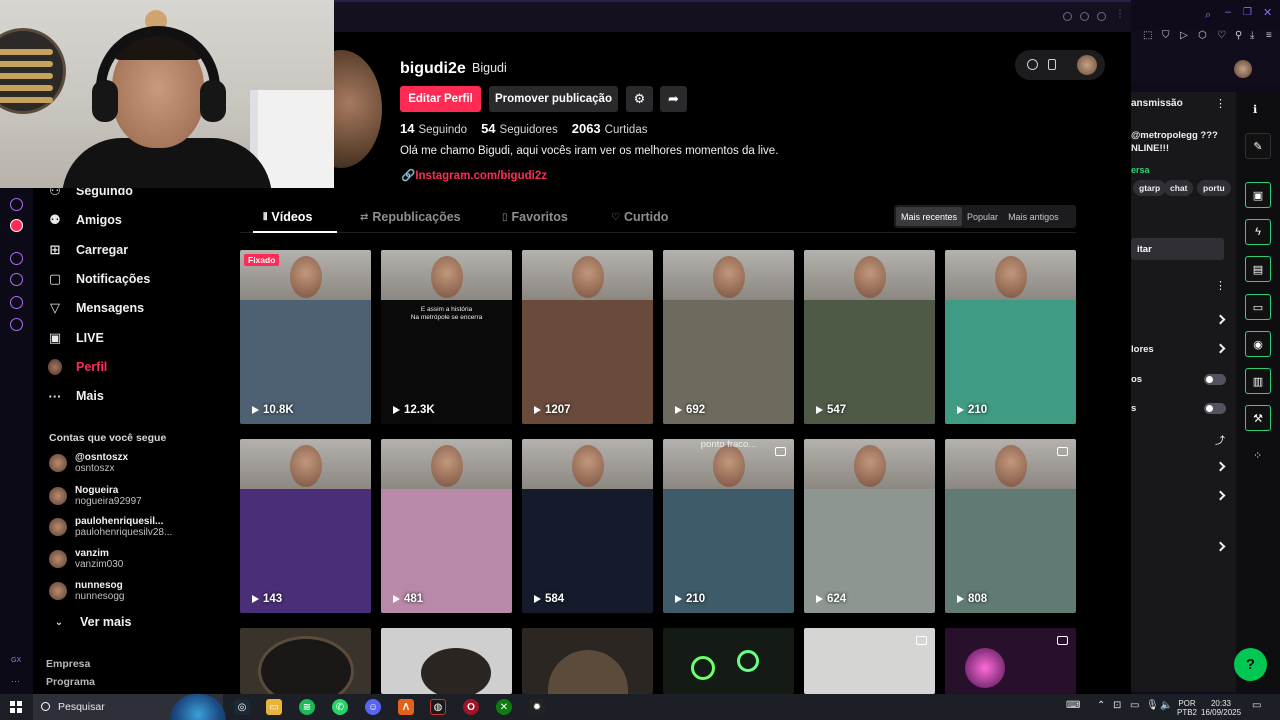 The width and height of the screenshot is (1280, 720). What do you see at coordinates (1208, 15) in the screenshot?
I see `search-icon: ⌕` at bounding box center [1208, 15].